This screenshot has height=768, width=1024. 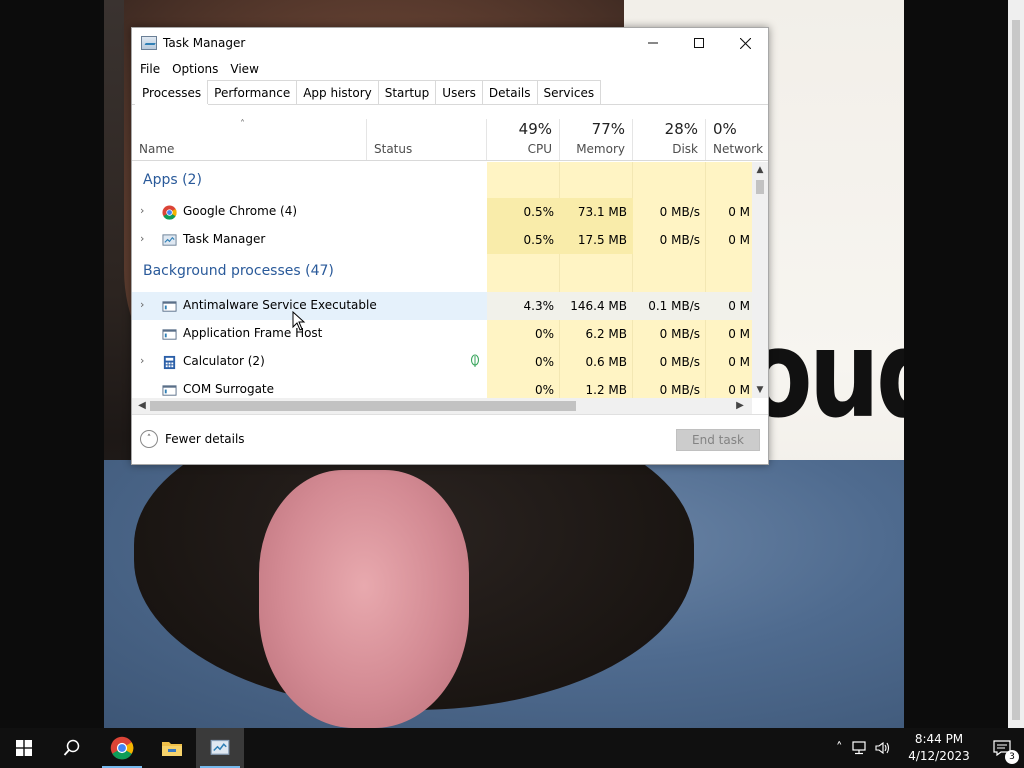 I want to click on network-icon, so click(x=859, y=748).